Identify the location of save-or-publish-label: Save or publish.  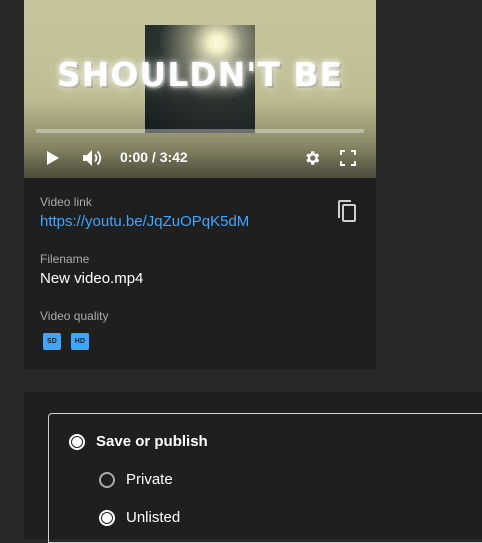
(152, 441).